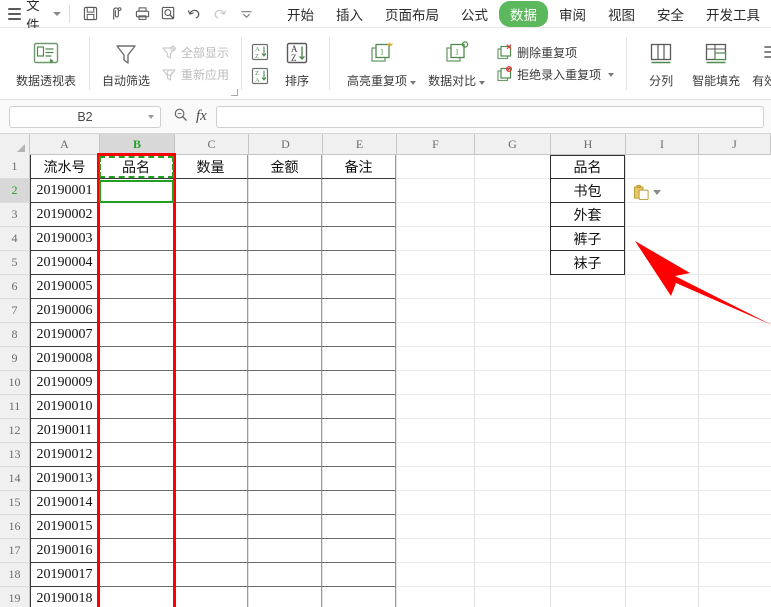 This screenshot has width=771, height=607. What do you see at coordinates (359, 383) in the screenshot?
I see `cell-E10` at bounding box center [359, 383].